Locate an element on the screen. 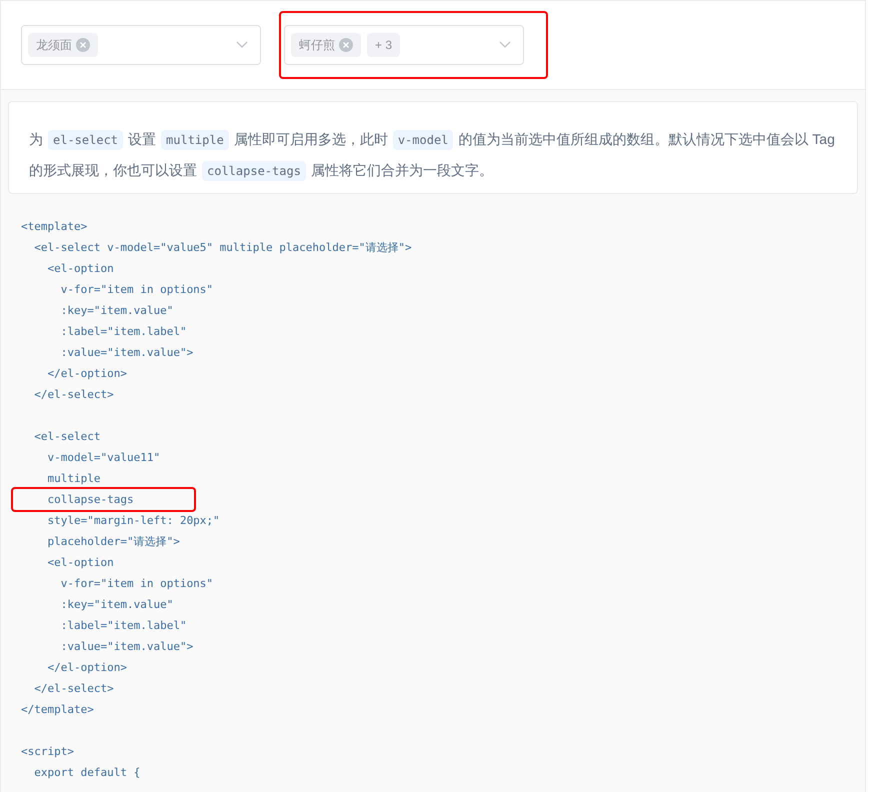  code-line: </template> is located at coordinates (57, 710).